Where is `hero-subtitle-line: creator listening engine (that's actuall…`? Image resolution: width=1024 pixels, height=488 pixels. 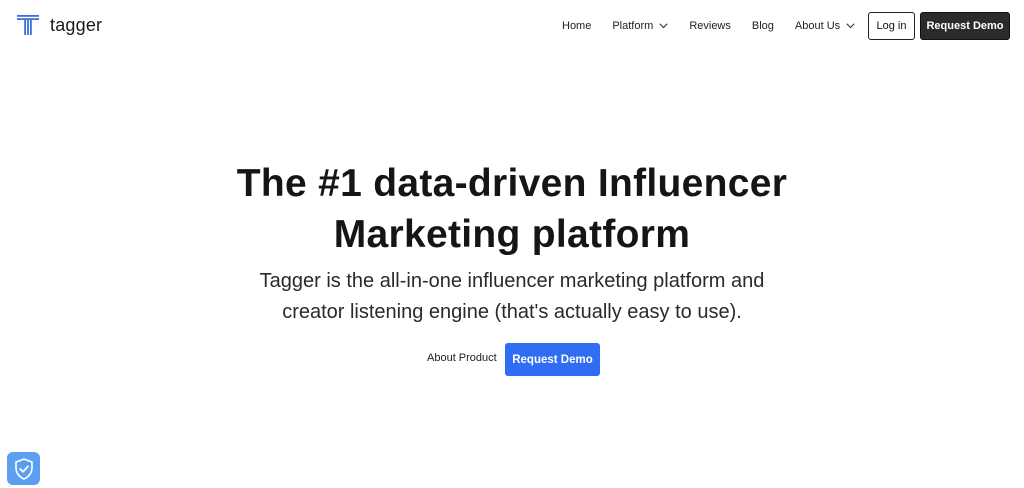
hero-subtitle-line: creator listening engine (that's actuall… is located at coordinates (512, 312).